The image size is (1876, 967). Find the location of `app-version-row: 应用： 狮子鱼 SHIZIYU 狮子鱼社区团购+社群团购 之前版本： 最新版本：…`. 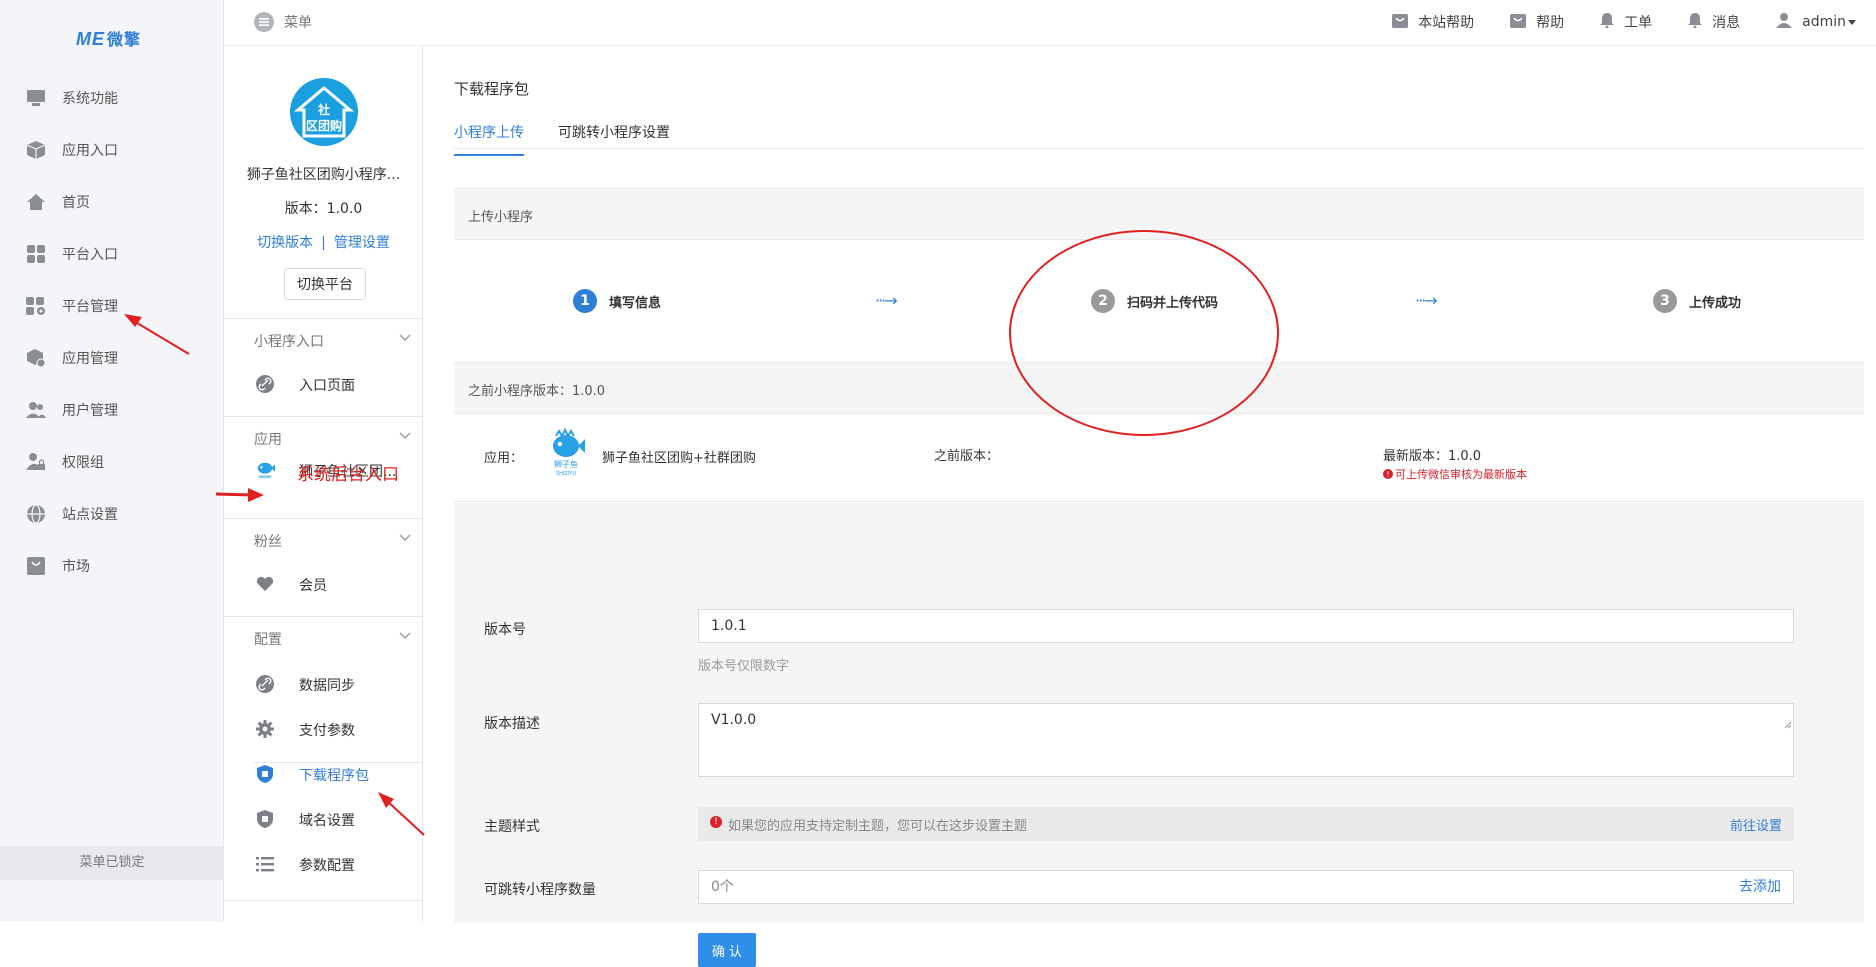

app-version-row: 应用： 狮子鱼 SHIZIYU 狮子鱼社区团购+社群团购 之前版本： 最新版本：… is located at coordinates (1159, 458).